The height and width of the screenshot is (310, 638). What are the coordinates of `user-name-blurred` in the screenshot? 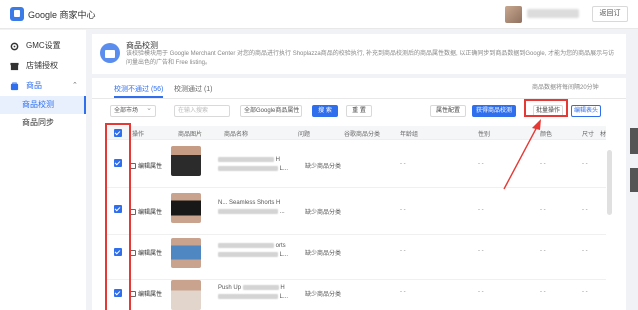 It's located at (553, 13).